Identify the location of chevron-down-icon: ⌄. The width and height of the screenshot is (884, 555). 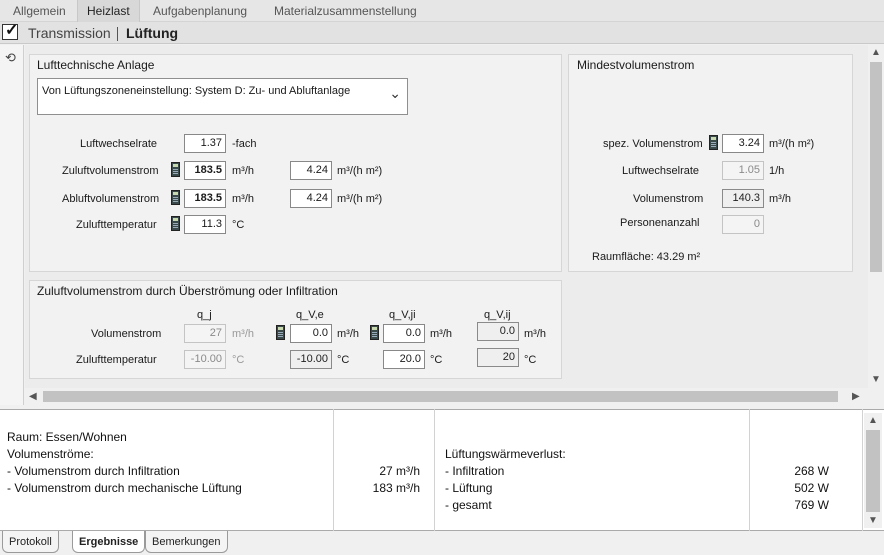
(395, 93).